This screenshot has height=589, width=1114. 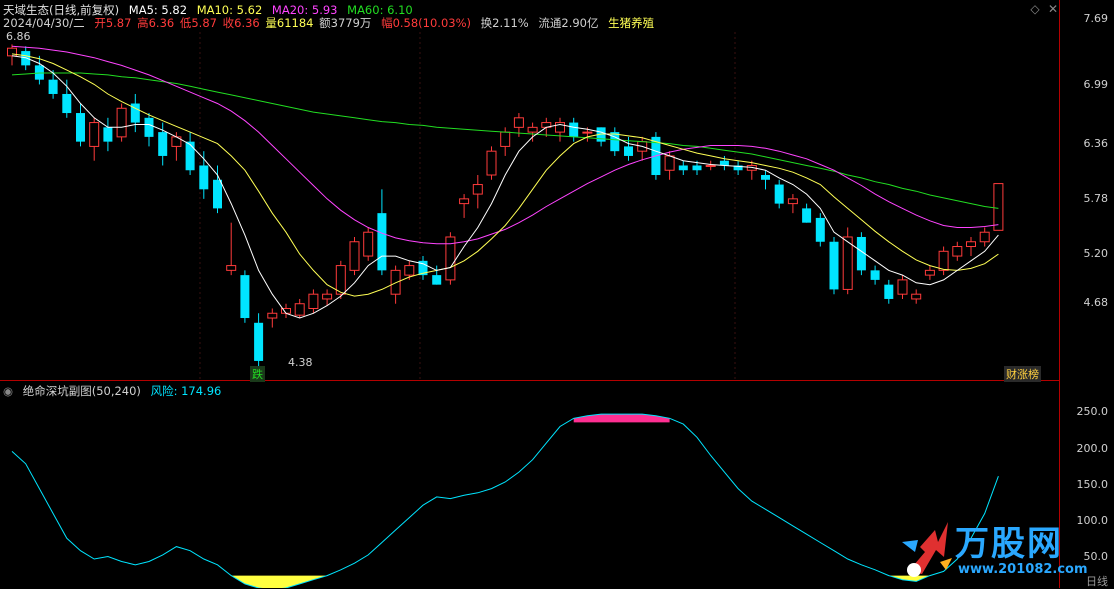 I want to click on risk-tick: 200.0, so click(x=1092, y=448).